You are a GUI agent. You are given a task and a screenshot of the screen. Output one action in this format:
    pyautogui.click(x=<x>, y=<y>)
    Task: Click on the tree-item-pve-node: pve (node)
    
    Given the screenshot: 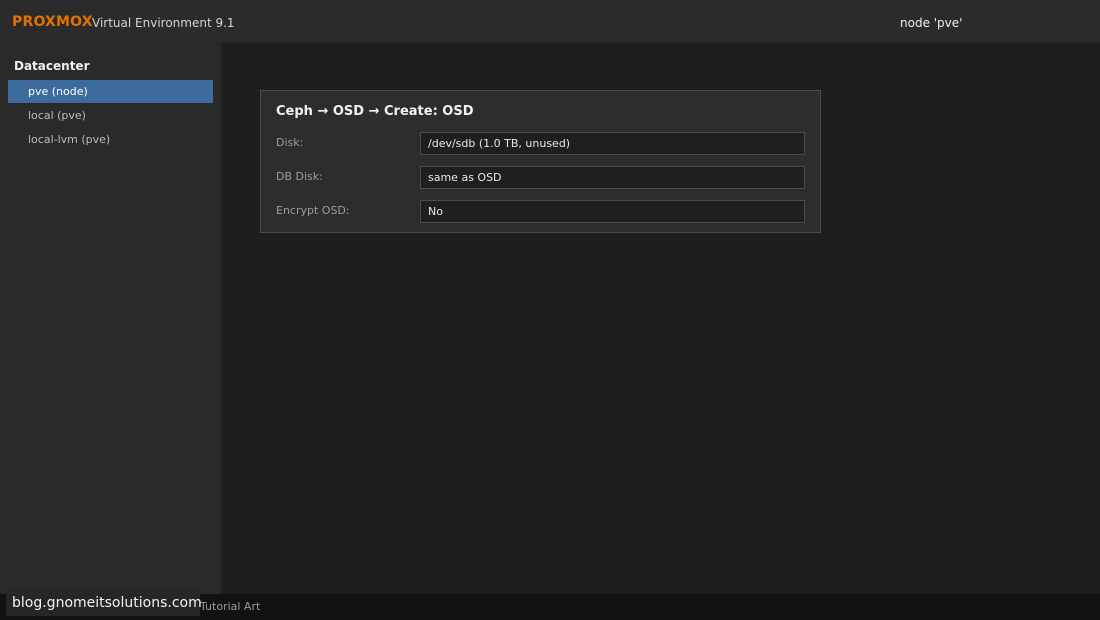 What is the action you would take?
    pyautogui.click(x=110, y=91)
    